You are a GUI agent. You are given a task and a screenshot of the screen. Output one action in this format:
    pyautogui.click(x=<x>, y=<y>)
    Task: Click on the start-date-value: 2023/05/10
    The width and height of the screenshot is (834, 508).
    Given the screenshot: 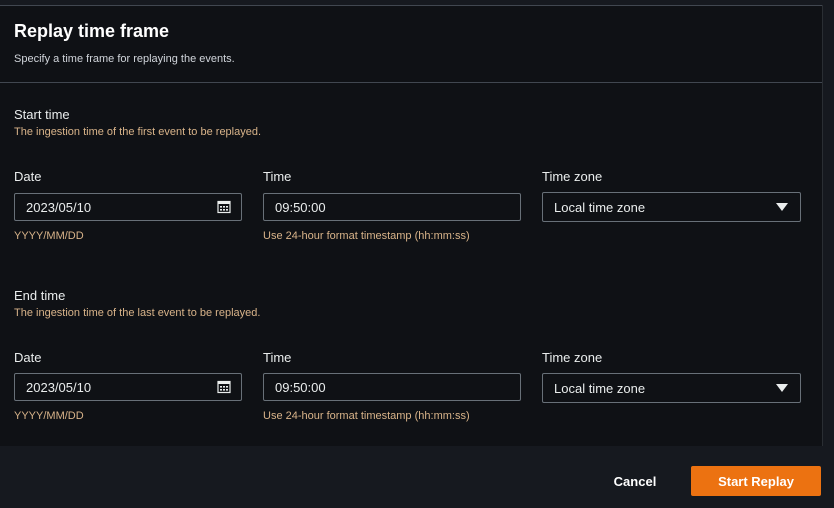 What is the action you would take?
    pyautogui.click(x=59, y=207)
    